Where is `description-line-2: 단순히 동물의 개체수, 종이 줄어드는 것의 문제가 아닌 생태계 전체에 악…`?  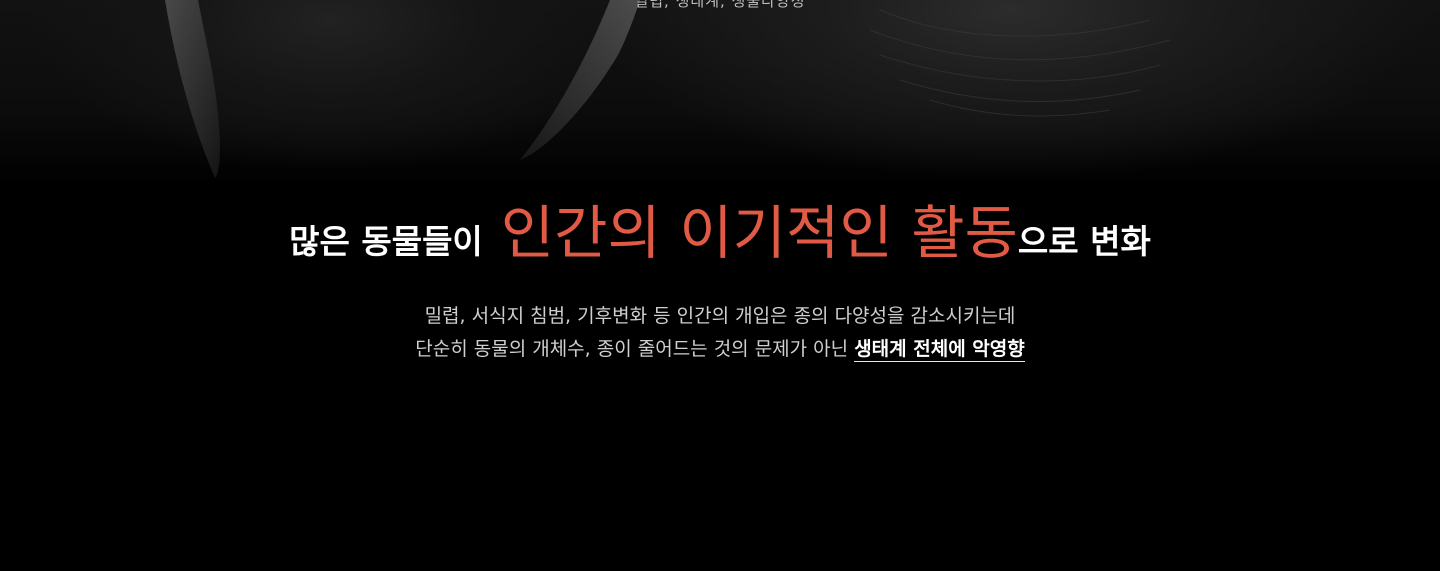
description-line-2: 단순히 동물의 개체수, 종이 줄어드는 것의 문제가 아닌 생태계 전체에 악… is located at coordinates (720, 349).